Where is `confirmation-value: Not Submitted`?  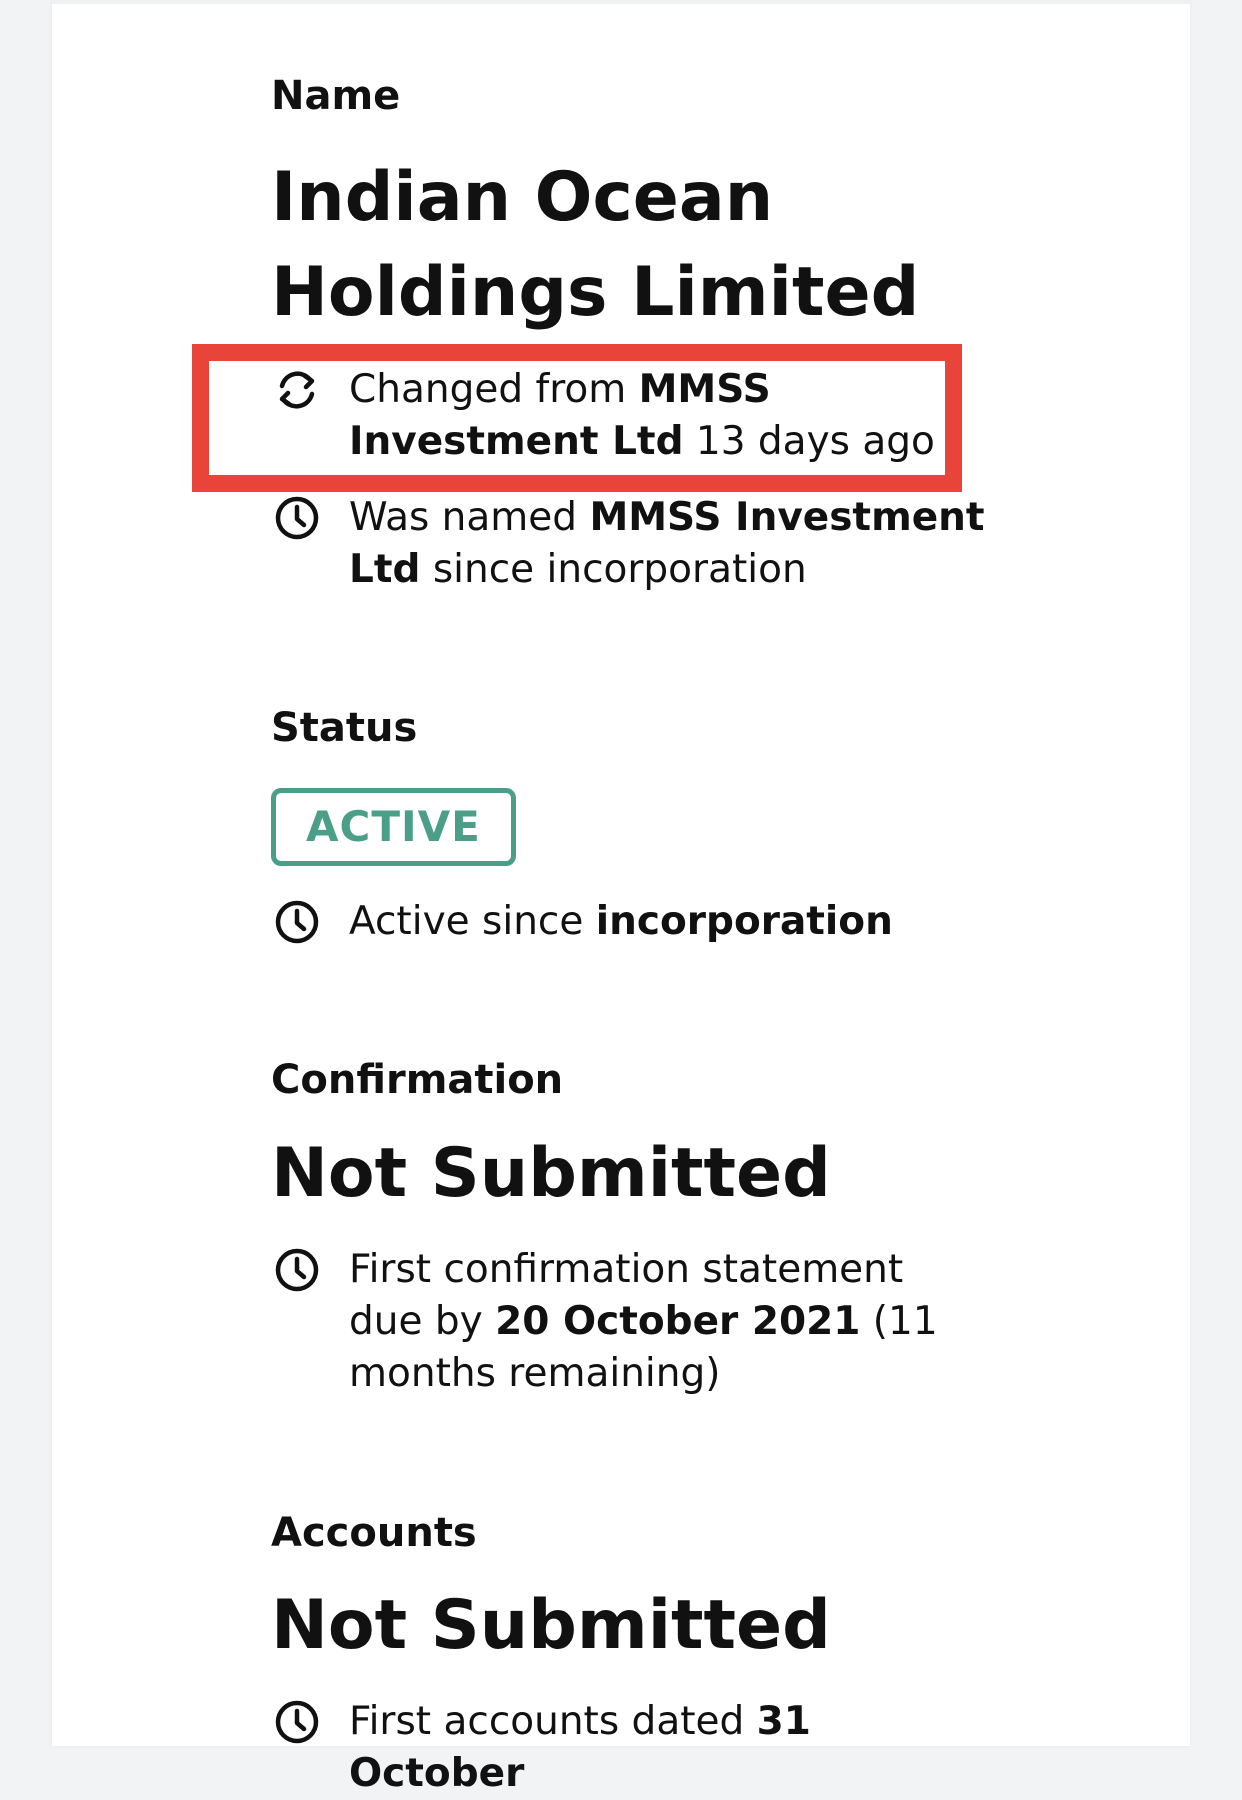 confirmation-value: Not Submitted is located at coordinates (551, 1173).